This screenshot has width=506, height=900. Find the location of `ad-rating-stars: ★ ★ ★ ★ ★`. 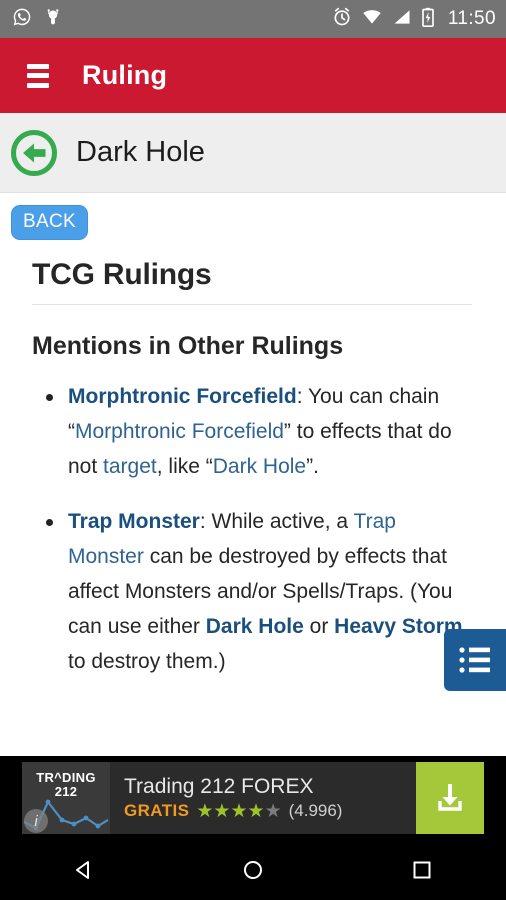

ad-rating-stars: ★ ★ ★ ★ ★ is located at coordinates (238, 811).